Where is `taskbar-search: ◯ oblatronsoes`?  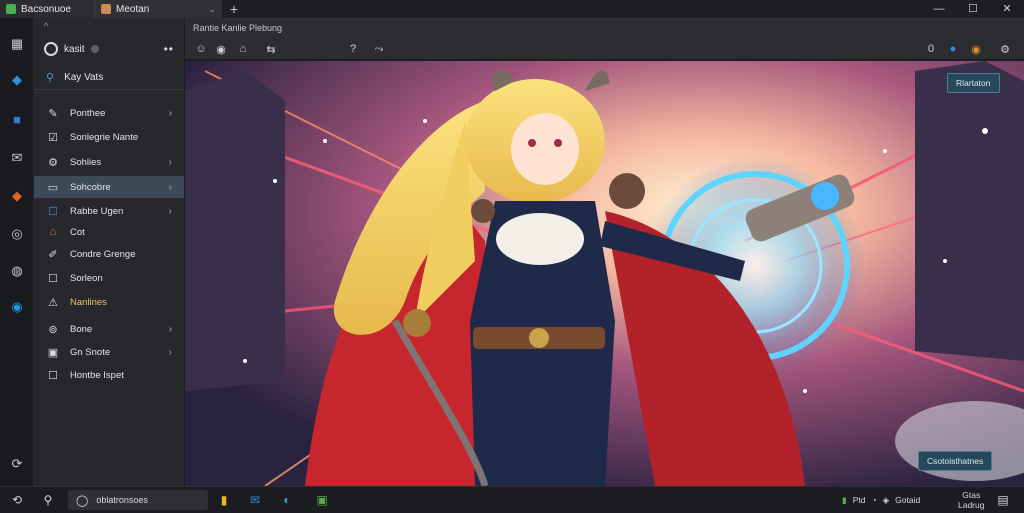 taskbar-search: ◯ oblatronsoes is located at coordinates (138, 500).